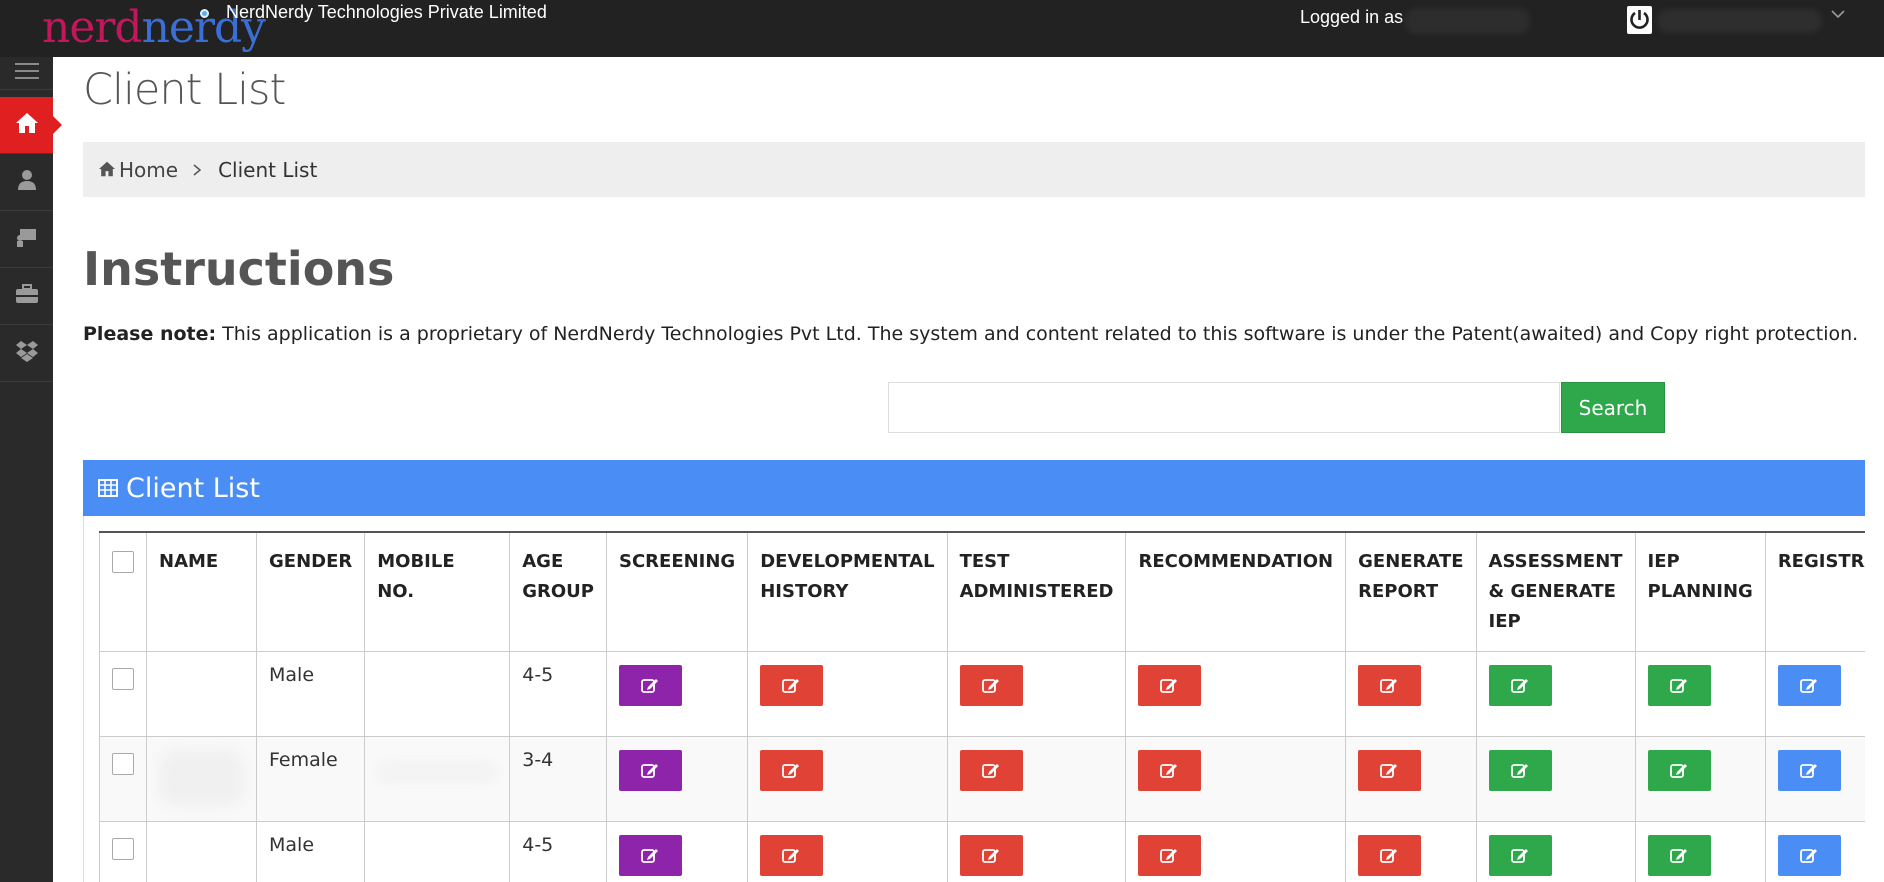 The image size is (1884, 882). Describe the element at coordinates (1613, 407) in the screenshot. I see `search-button: Search` at that location.